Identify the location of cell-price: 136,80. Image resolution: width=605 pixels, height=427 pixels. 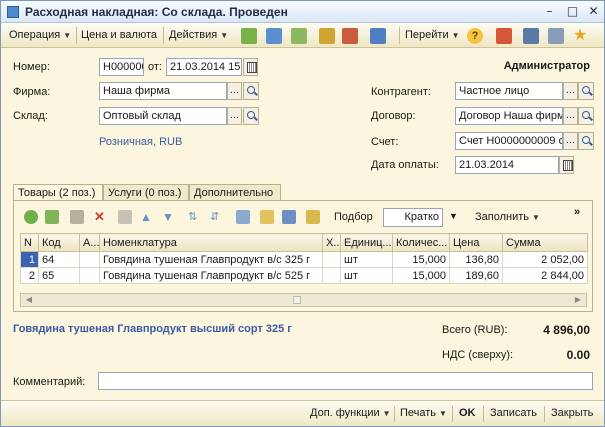
(476, 259).